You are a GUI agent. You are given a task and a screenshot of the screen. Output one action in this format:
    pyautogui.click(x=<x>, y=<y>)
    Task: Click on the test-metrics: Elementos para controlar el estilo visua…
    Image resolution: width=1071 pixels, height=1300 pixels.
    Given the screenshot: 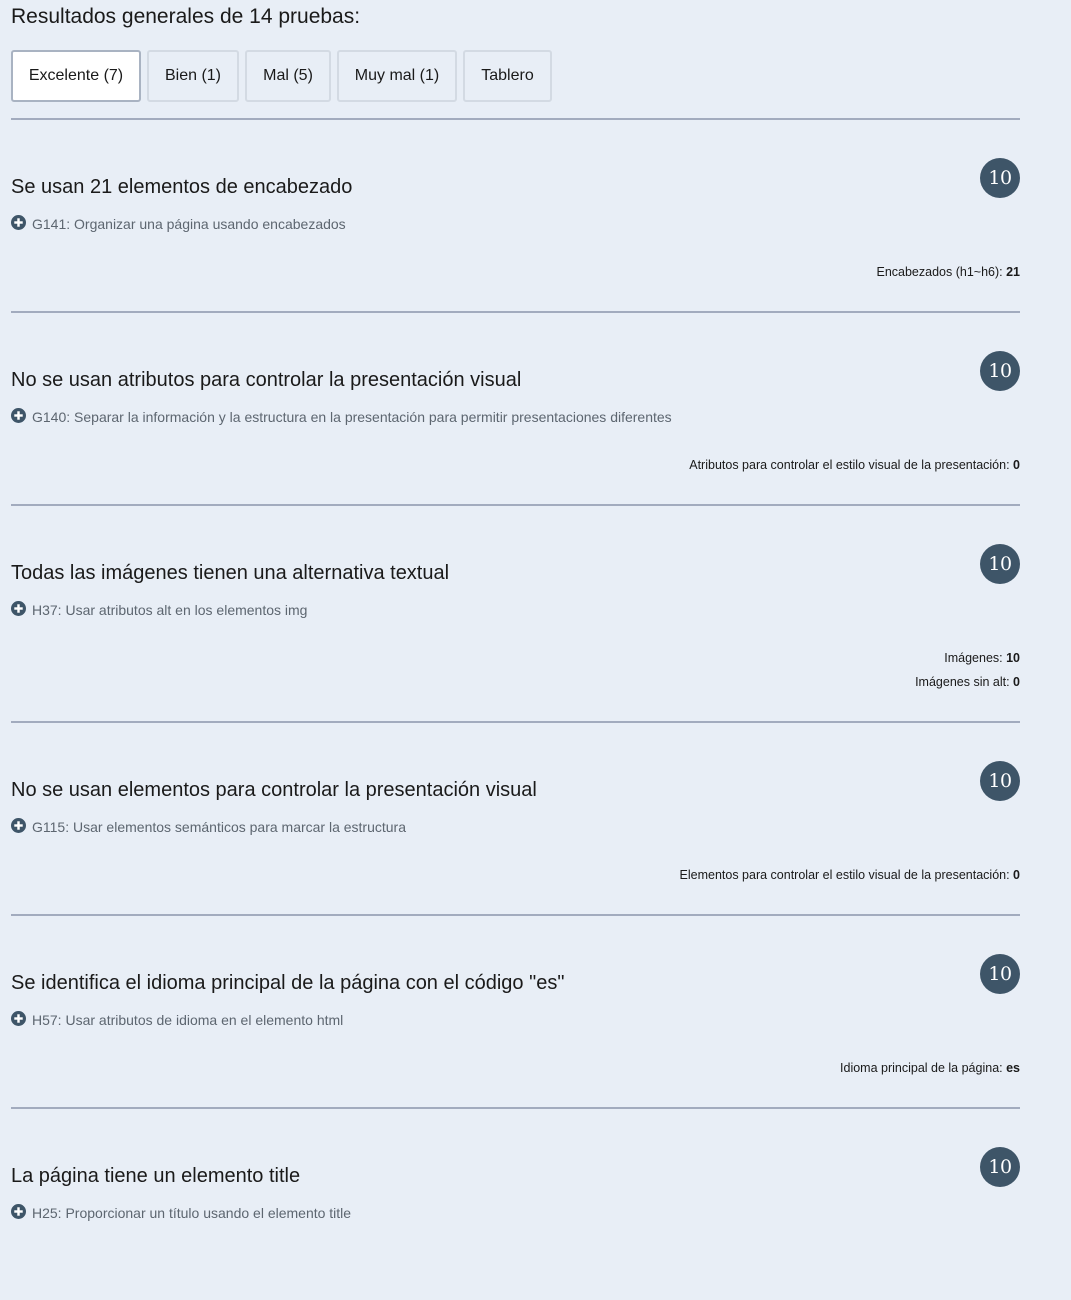 What is the action you would take?
    pyautogui.click(x=850, y=875)
    